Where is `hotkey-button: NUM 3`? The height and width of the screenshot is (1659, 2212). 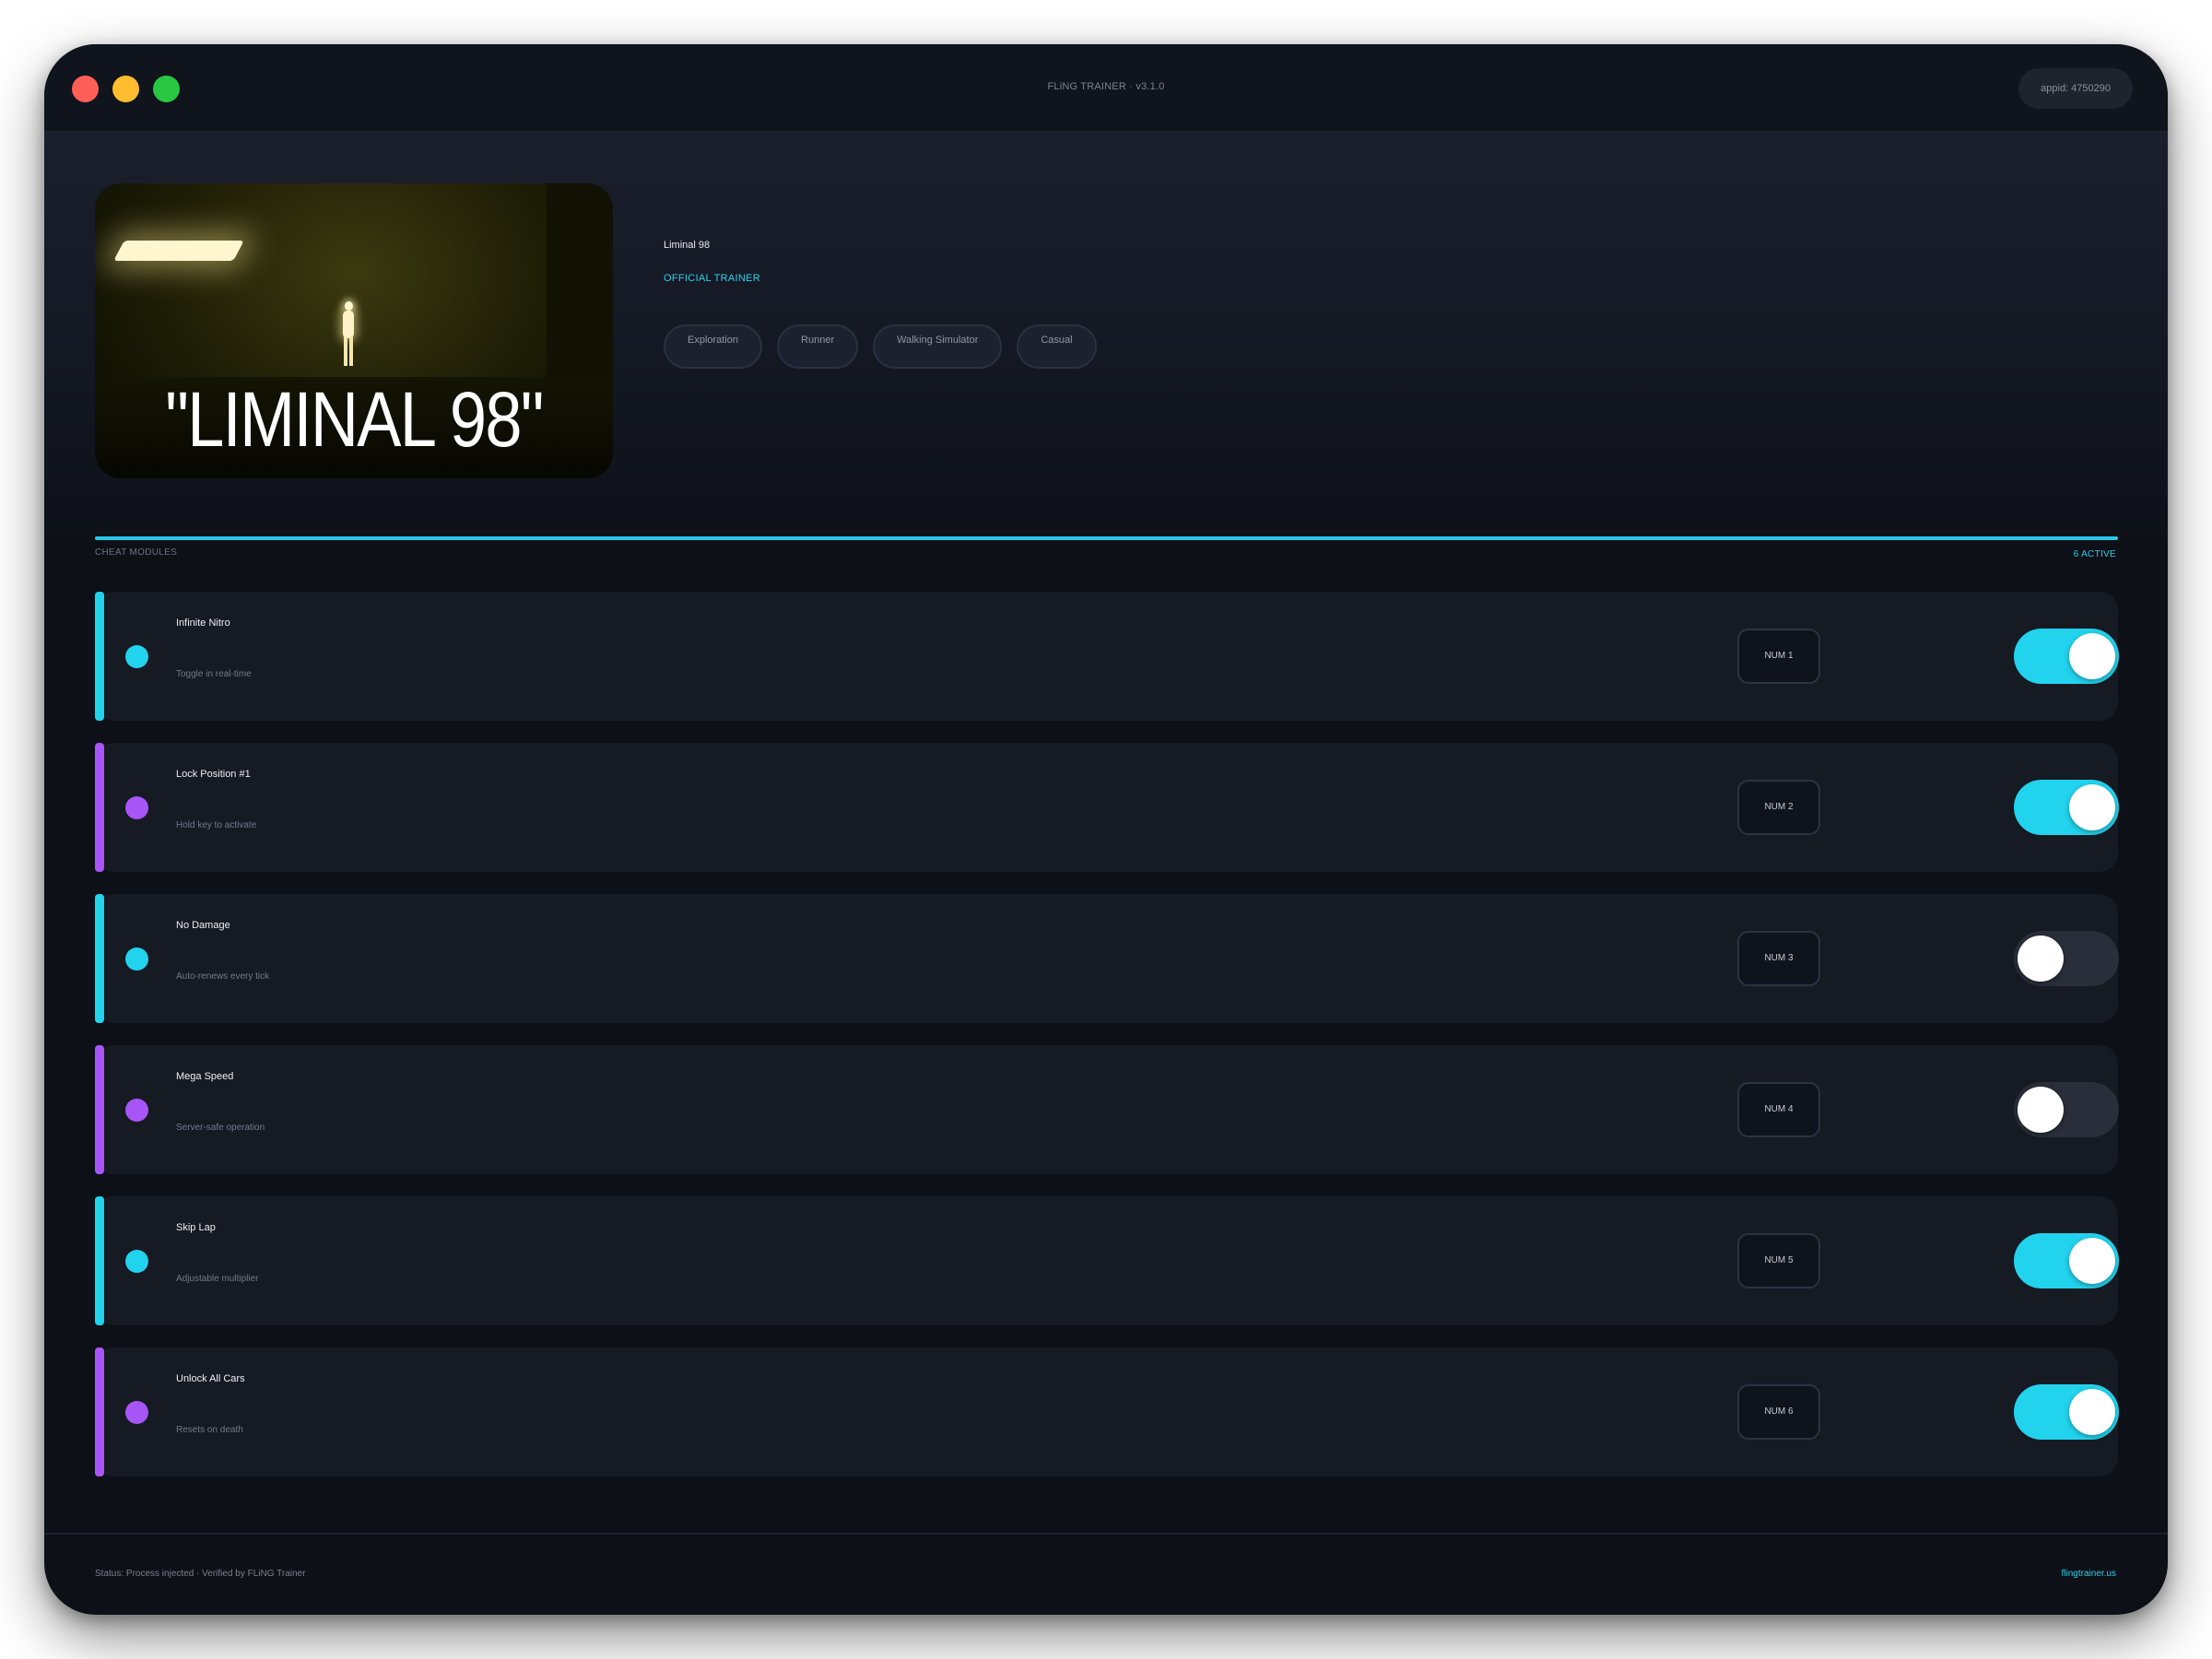 hotkey-button: NUM 3 is located at coordinates (1778, 958).